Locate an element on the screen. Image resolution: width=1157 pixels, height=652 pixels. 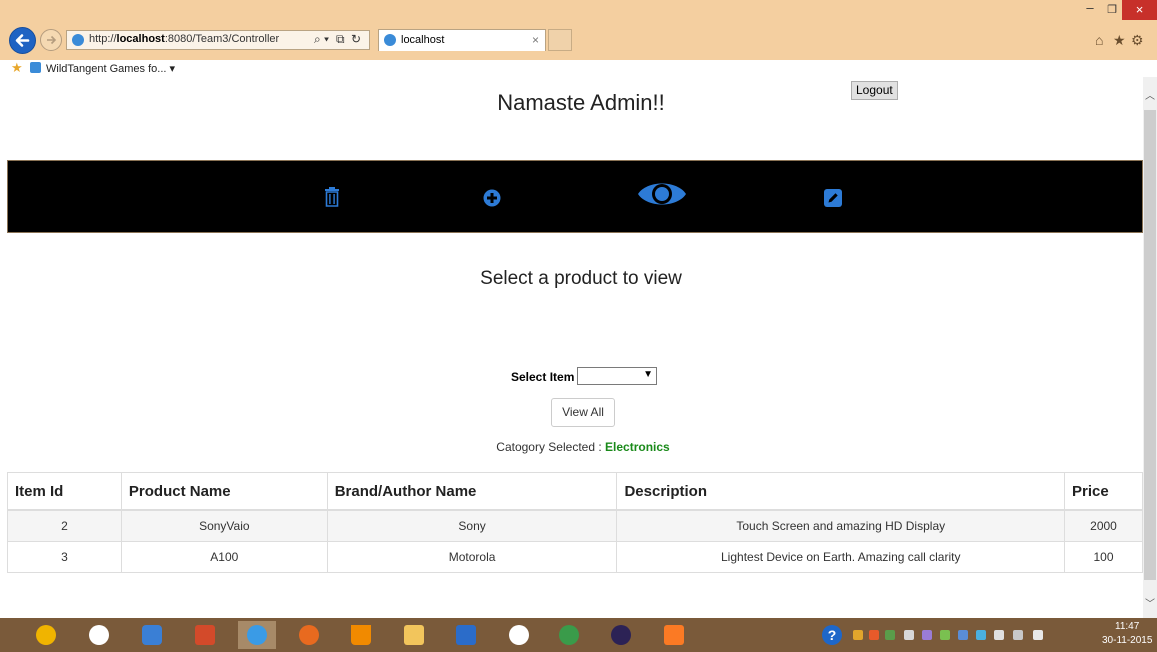
cell-item-id: 2 is located at coordinates (64, 525).